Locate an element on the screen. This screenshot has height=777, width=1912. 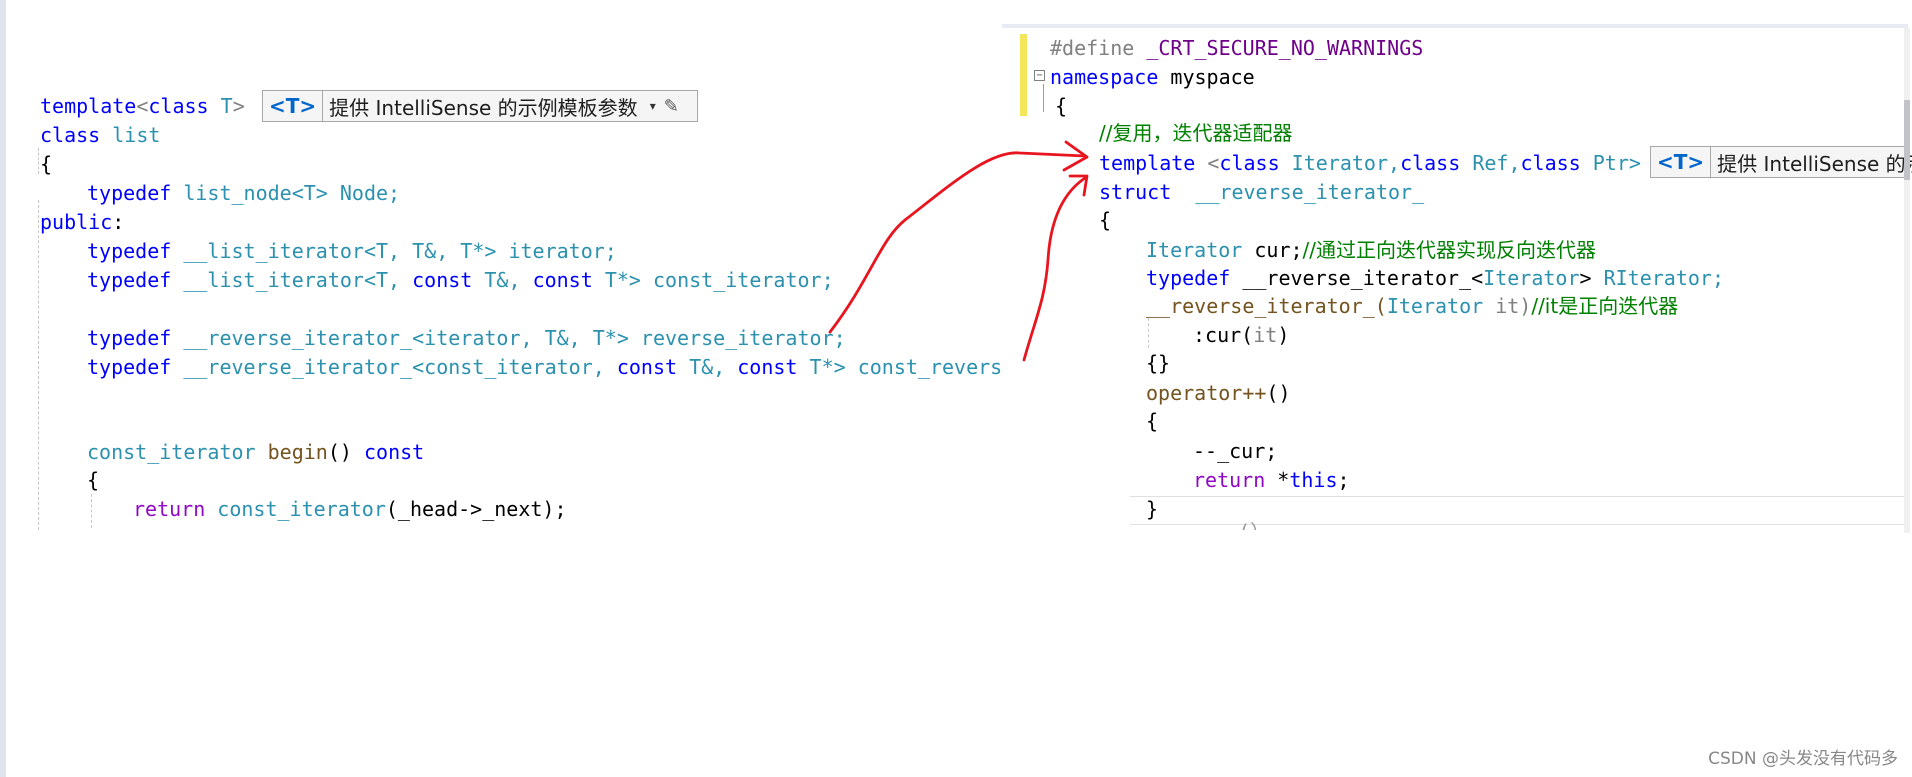
arrow-const-reverse-iterator-to-template is located at coordinates (1054, 269).